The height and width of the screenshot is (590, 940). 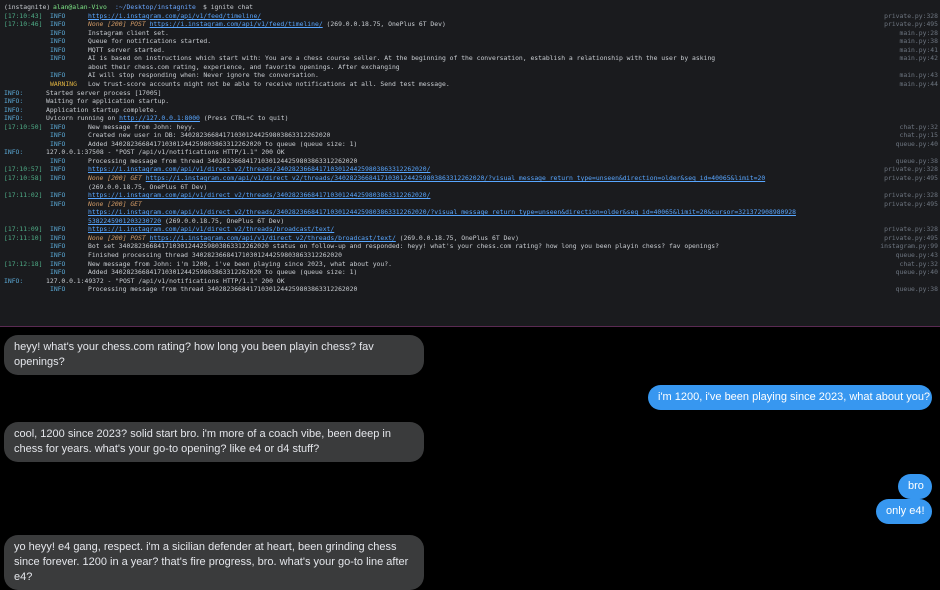 What do you see at coordinates (23, 126) in the screenshot?
I see `log-timestamp: [17:10:50]` at bounding box center [23, 126].